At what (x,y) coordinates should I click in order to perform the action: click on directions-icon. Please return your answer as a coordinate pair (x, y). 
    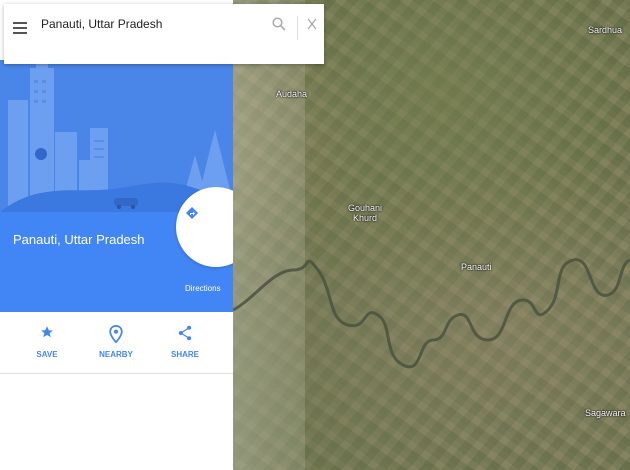
    Looking at the image, I should click on (192, 213).